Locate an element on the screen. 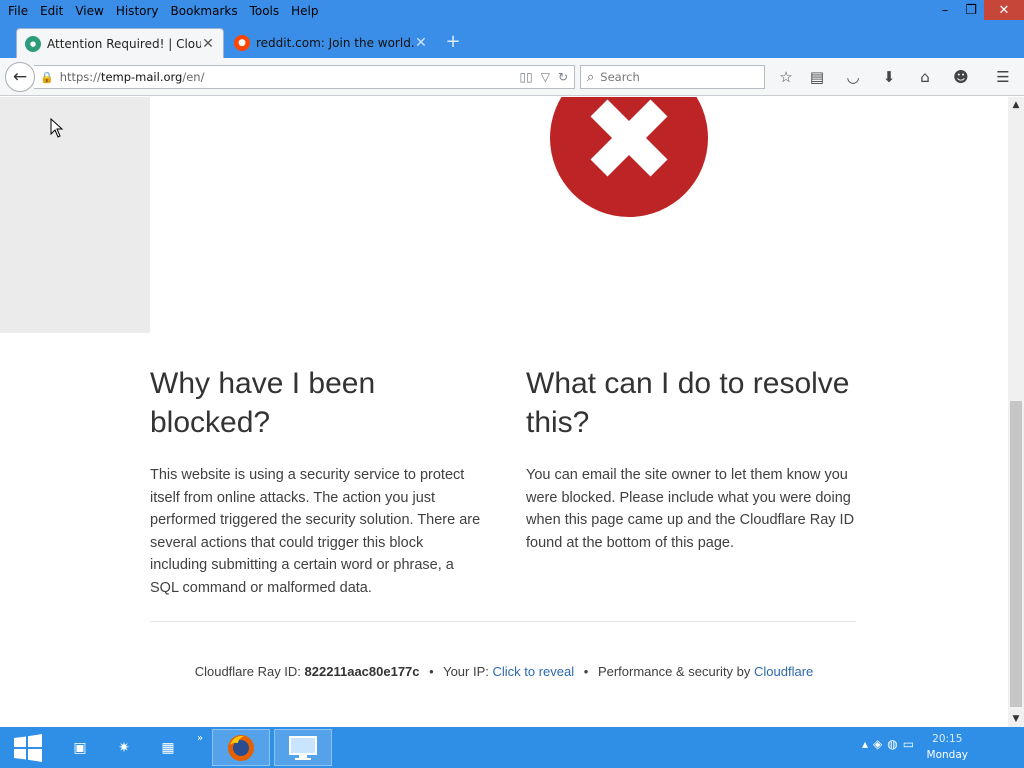 The height and width of the screenshot is (768, 1024). new-tab-button: + is located at coordinates (453, 43).